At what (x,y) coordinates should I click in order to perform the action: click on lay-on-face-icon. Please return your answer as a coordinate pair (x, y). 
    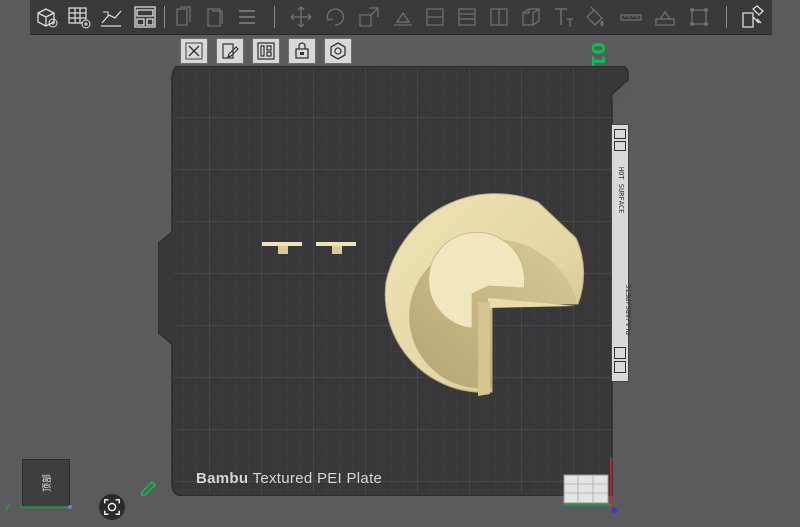
    Looking at the image, I should click on (403, 18).